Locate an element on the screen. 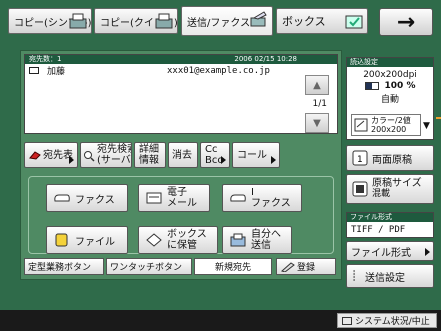  doc-size-mix-button: 原稿サイズ 混載 is located at coordinates (390, 189).